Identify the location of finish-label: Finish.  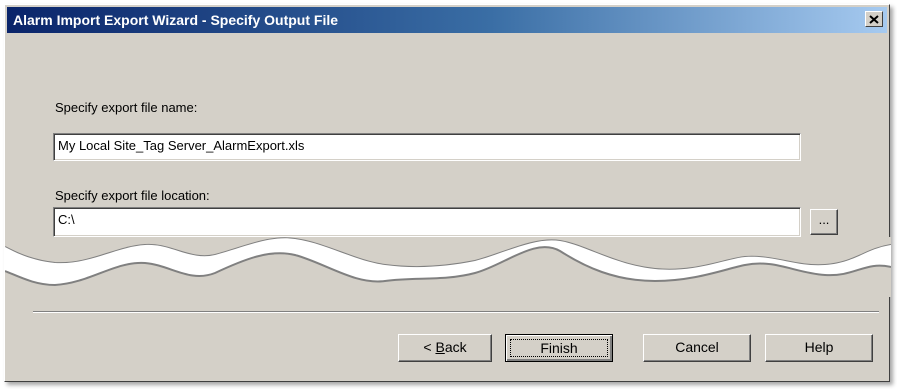
(559, 348).